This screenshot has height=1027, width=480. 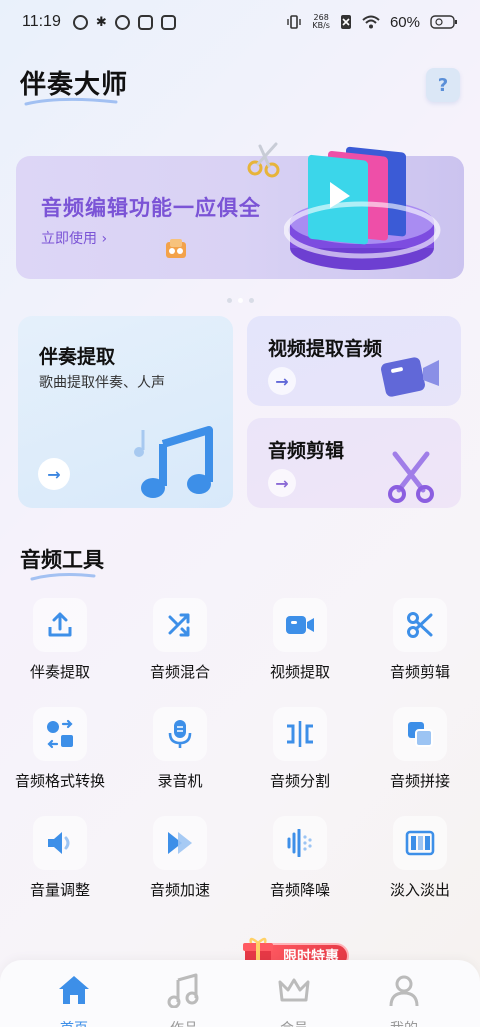 I want to click on wifi-icon, so click(x=371, y=22).